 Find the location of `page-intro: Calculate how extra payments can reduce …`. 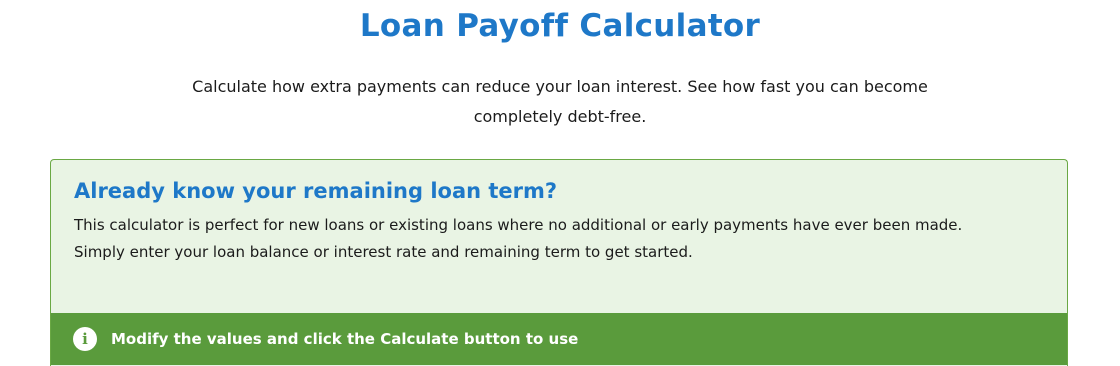

page-intro: Calculate how extra payments can reduce … is located at coordinates (560, 102).